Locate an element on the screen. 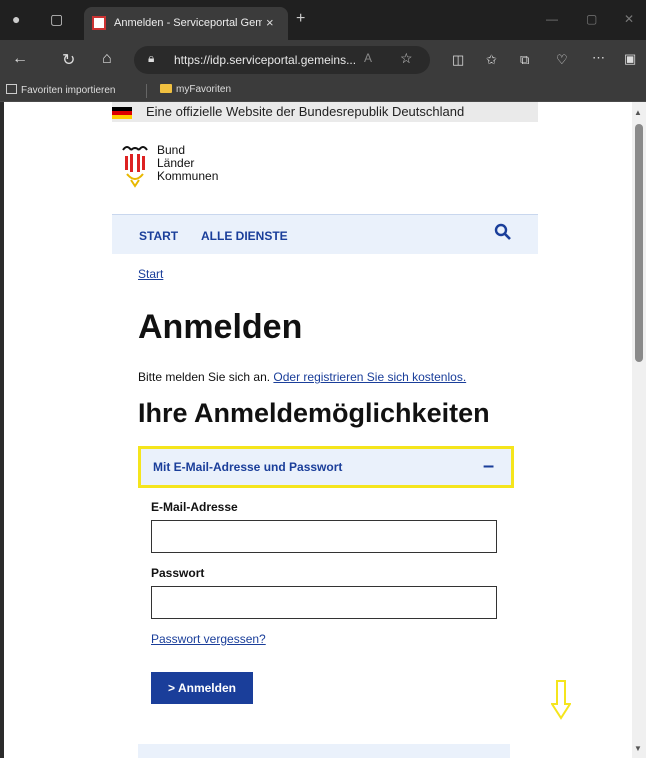 The width and height of the screenshot is (646, 758). split-screen-icon: ◫ is located at coordinates (458, 60).